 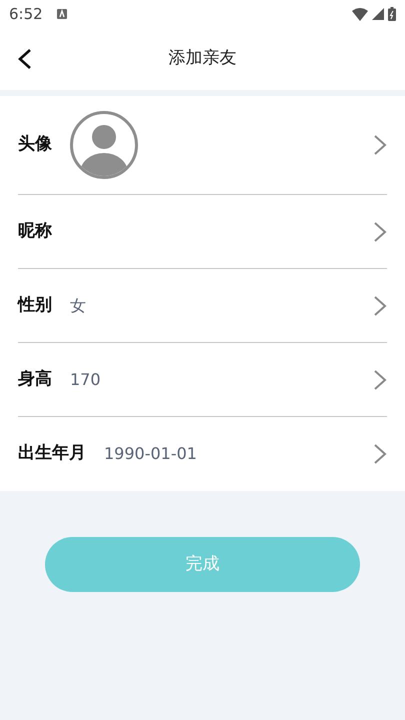 What do you see at coordinates (85, 379) in the screenshot?
I see `row-value: 170` at bounding box center [85, 379].